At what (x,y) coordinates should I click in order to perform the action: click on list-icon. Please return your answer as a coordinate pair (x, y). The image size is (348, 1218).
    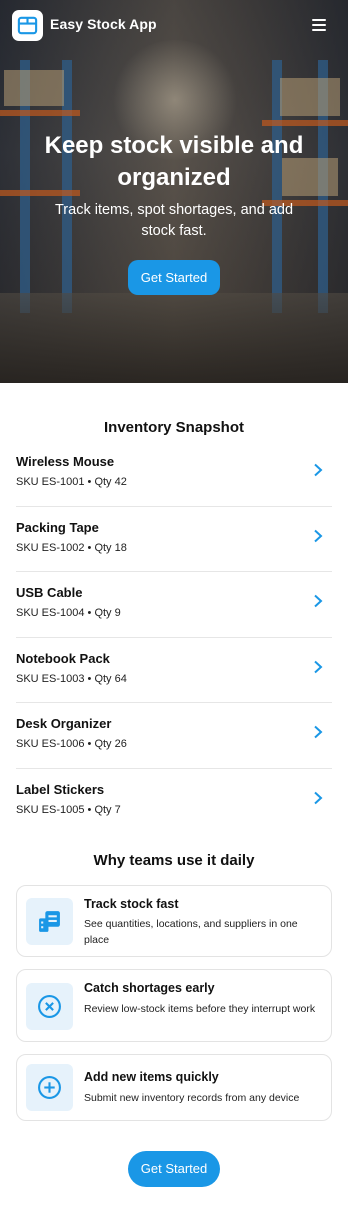
    Looking at the image, I should click on (49, 921).